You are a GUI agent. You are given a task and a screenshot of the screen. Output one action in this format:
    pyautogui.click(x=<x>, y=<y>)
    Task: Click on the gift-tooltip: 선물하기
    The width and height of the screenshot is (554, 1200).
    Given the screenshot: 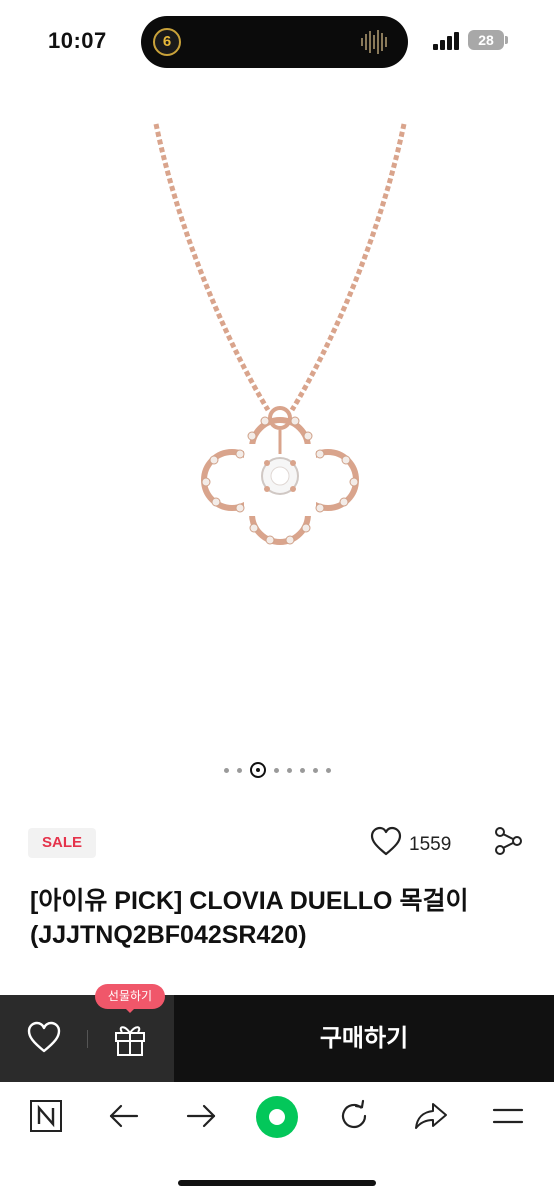 What is the action you would take?
    pyautogui.click(x=130, y=996)
    